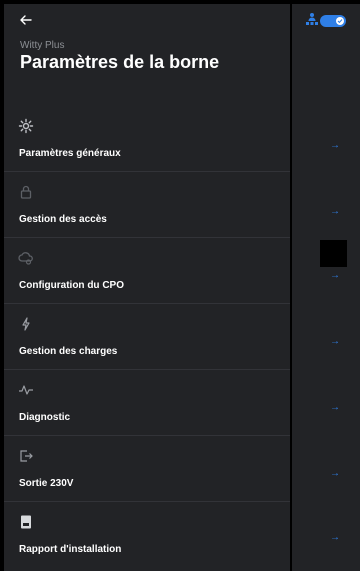 The width and height of the screenshot is (360, 571). What do you see at coordinates (147, 271) in the screenshot?
I see `menu-item-configuration-cpo: Configuration du CPO` at bounding box center [147, 271].